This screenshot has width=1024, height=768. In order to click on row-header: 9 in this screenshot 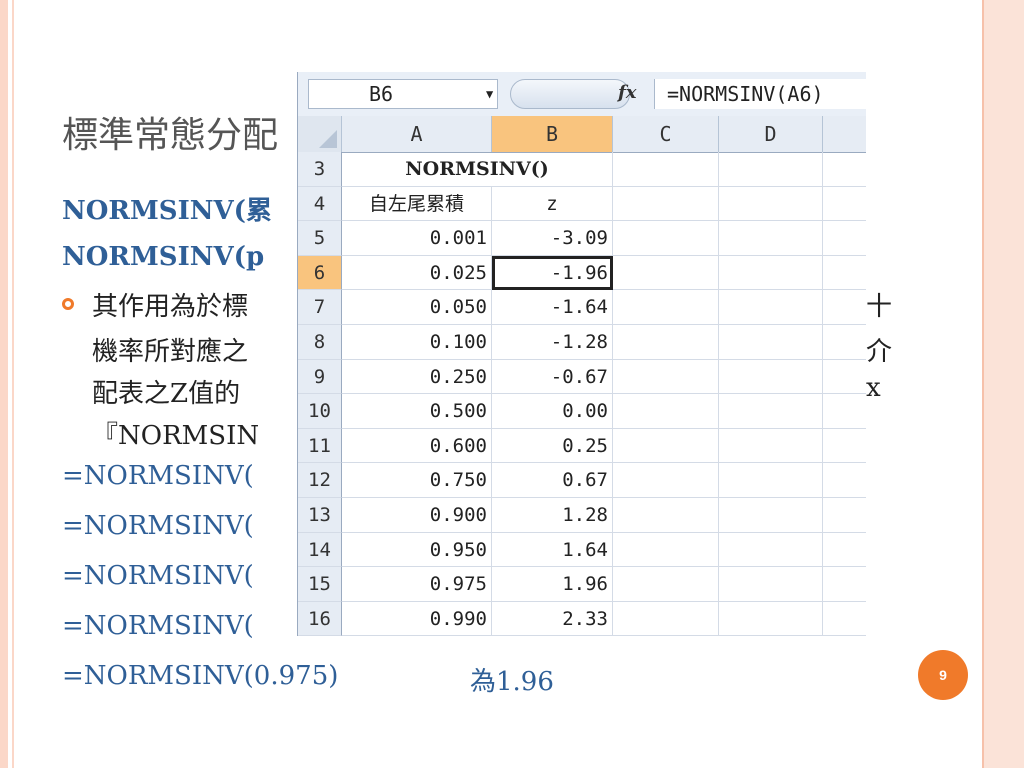, I will do `click(320, 377)`.